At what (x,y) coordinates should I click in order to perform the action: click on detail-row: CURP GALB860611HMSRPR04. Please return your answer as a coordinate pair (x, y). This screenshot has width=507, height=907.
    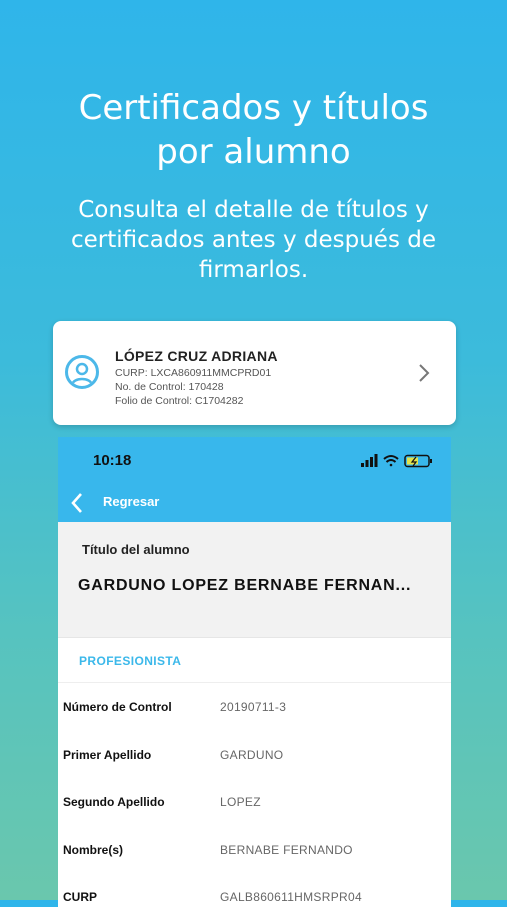
    Looking at the image, I should click on (254, 890).